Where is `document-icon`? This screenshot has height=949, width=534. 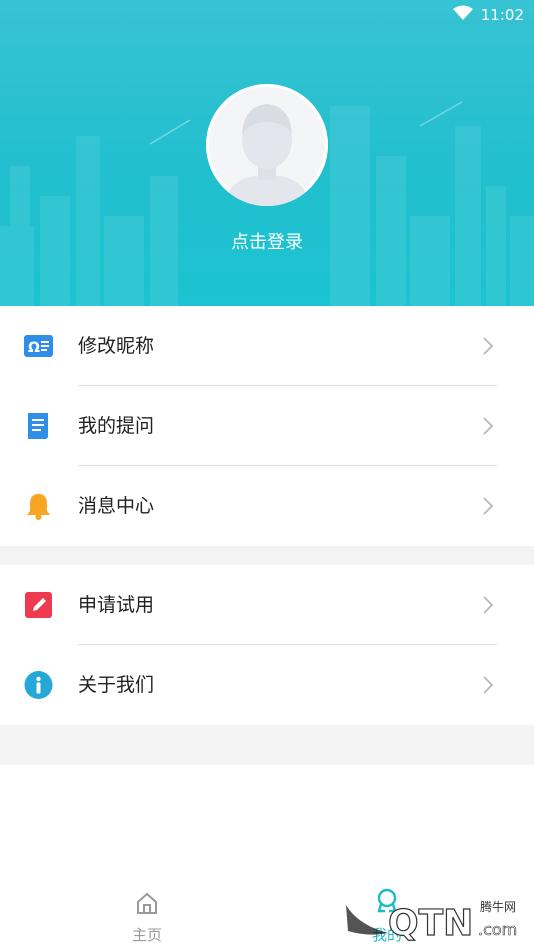 document-icon is located at coordinates (38, 426).